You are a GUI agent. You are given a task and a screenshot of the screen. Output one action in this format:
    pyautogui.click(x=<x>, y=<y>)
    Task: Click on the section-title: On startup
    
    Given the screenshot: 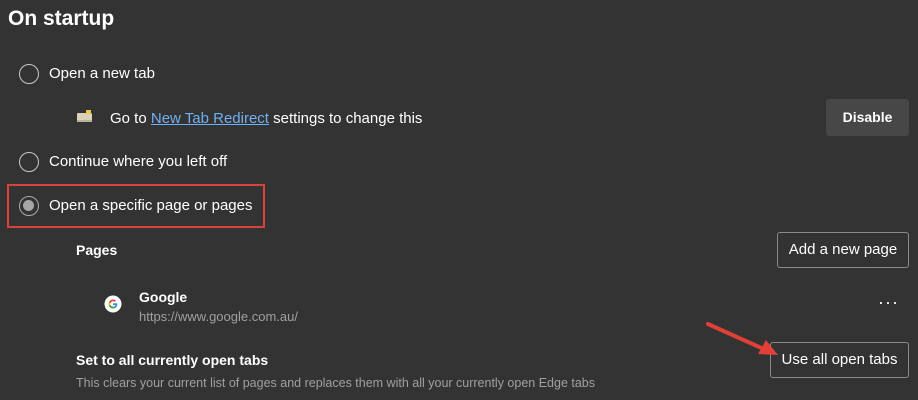 What is the action you would take?
    pyautogui.click(x=61, y=18)
    